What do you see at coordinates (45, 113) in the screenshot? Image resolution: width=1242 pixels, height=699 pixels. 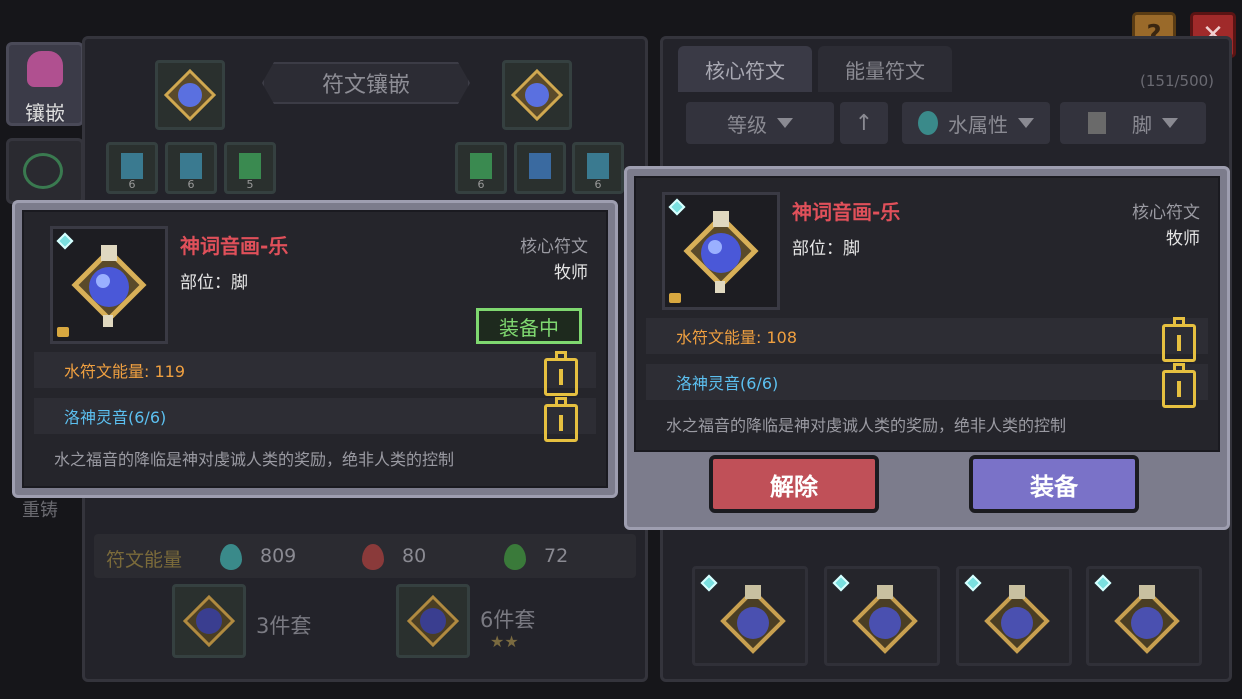 I see `side-tab-inlay-label: 镶嵌` at bounding box center [45, 113].